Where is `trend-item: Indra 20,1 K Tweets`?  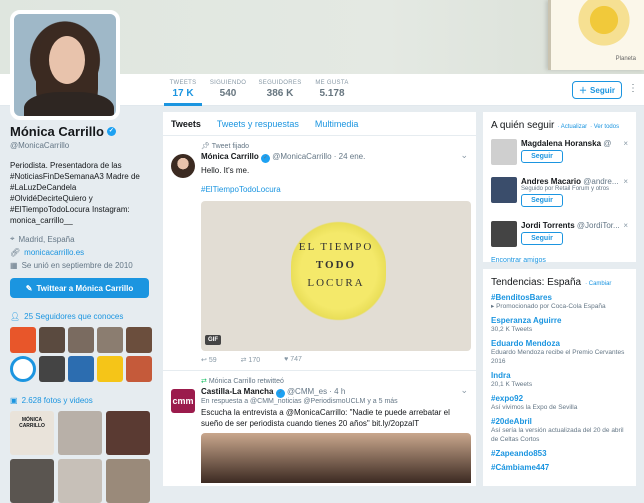
trend-item: Indra 20,1 K Tweets is located at coordinates (559, 380).